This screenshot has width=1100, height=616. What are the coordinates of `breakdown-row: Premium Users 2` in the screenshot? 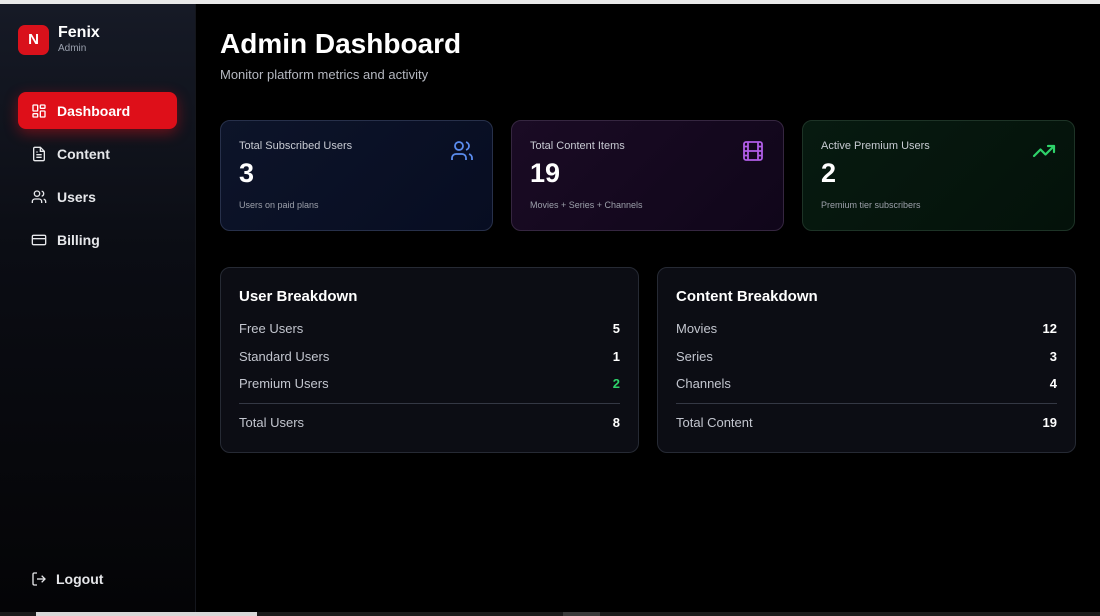 It's located at (429, 384).